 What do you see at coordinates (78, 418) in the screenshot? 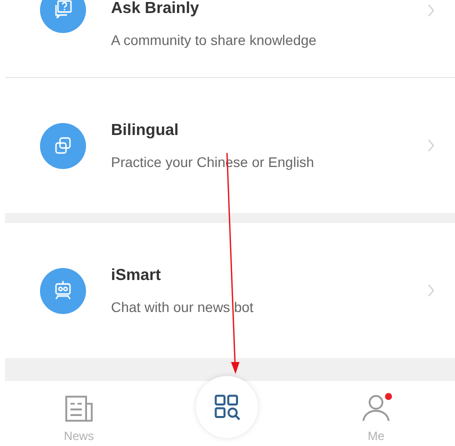
I see `tab-button: News` at bounding box center [78, 418].